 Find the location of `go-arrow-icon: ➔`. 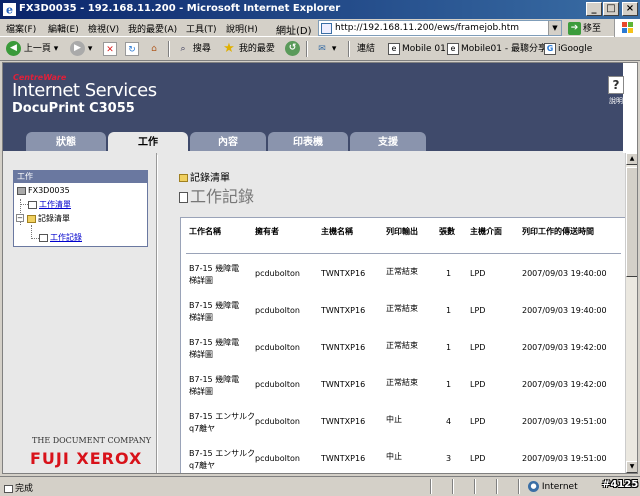

go-arrow-icon: ➔ is located at coordinates (574, 28).